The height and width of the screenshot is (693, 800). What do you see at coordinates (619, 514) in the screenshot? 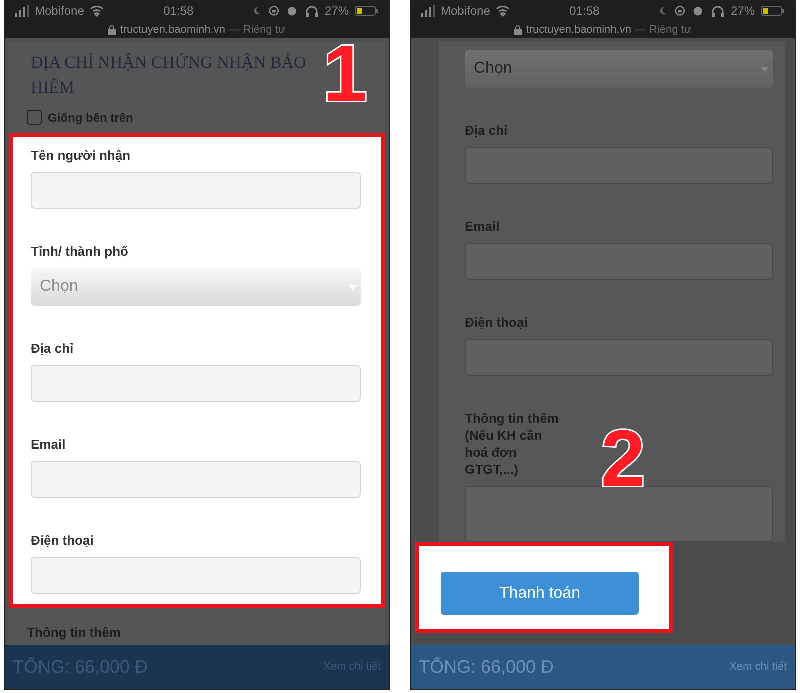
I see `textarea-field` at bounding box center [619, 514].